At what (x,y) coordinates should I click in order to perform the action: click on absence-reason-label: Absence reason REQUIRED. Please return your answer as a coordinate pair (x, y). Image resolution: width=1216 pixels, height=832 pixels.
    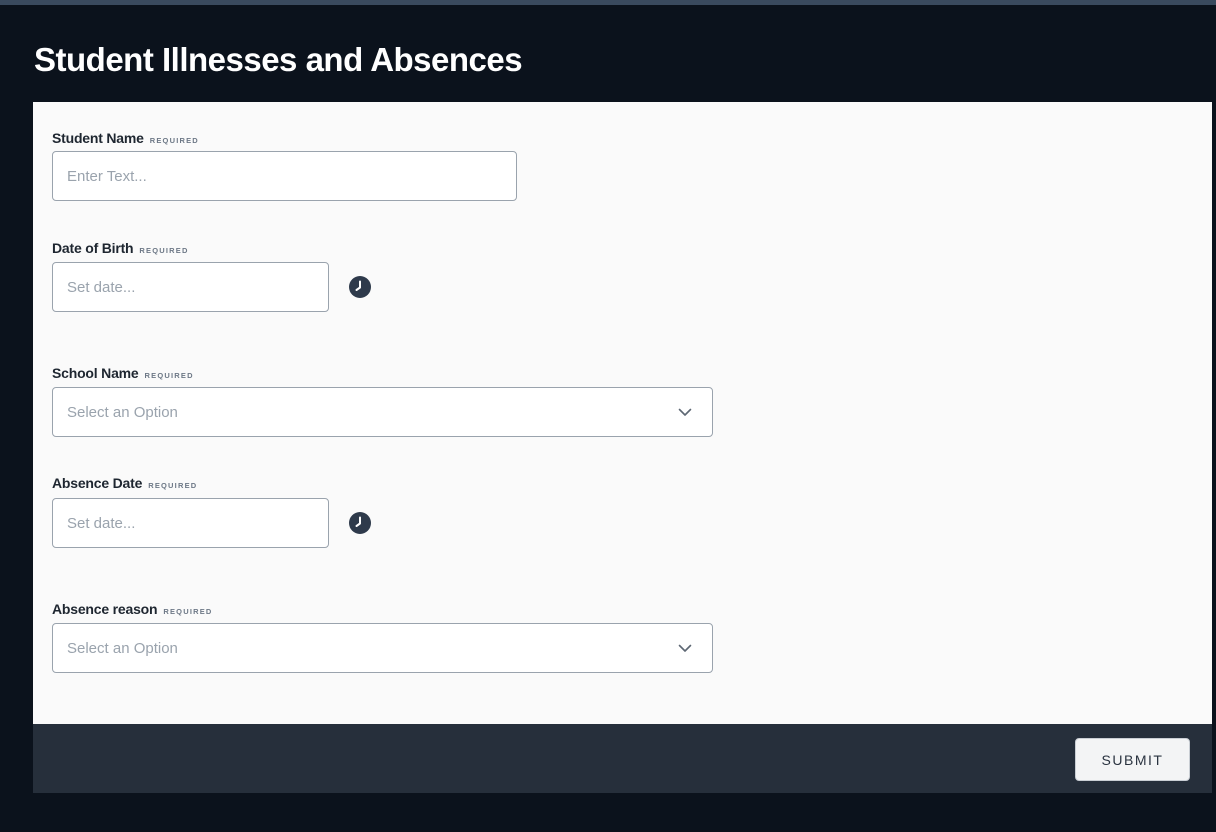
    Looking at the image, I should click on (132, 609).